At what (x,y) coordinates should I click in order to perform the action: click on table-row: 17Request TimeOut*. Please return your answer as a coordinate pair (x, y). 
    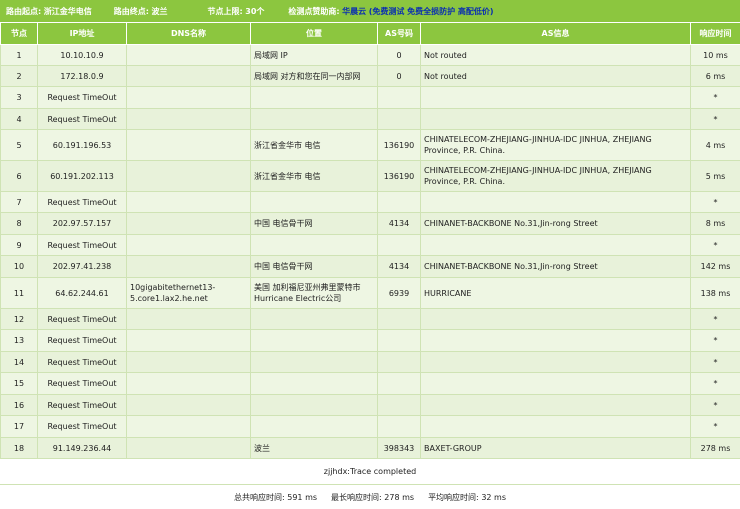
    Looking at the image, I should click on (370, 427).